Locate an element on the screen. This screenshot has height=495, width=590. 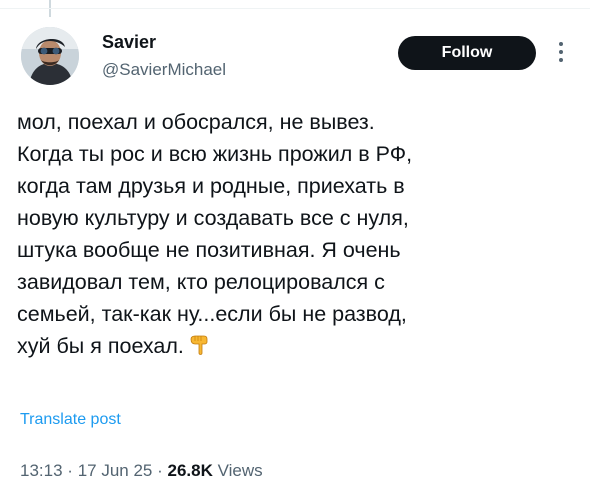
translate-post-link: Translate post is located at coordinates (70, 420).